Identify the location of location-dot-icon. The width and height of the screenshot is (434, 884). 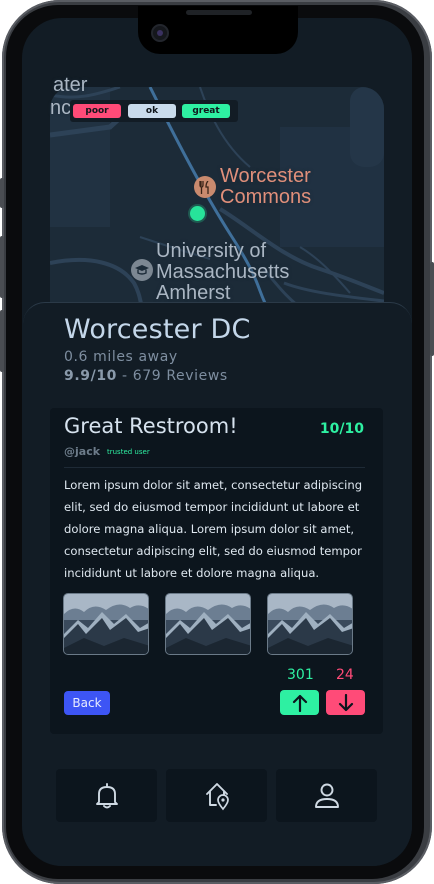
(197, 213).